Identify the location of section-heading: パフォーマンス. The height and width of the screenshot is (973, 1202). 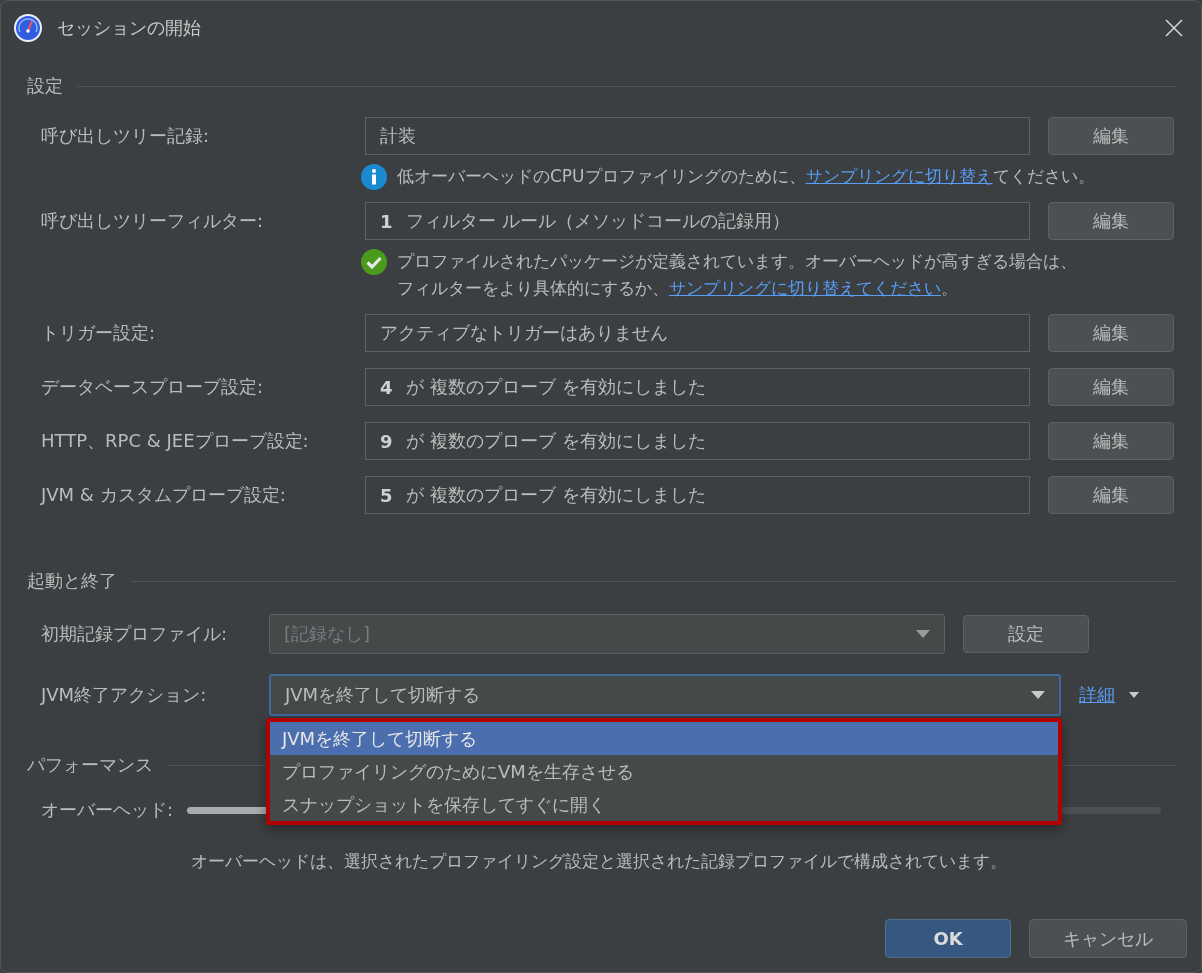
(90, 765).